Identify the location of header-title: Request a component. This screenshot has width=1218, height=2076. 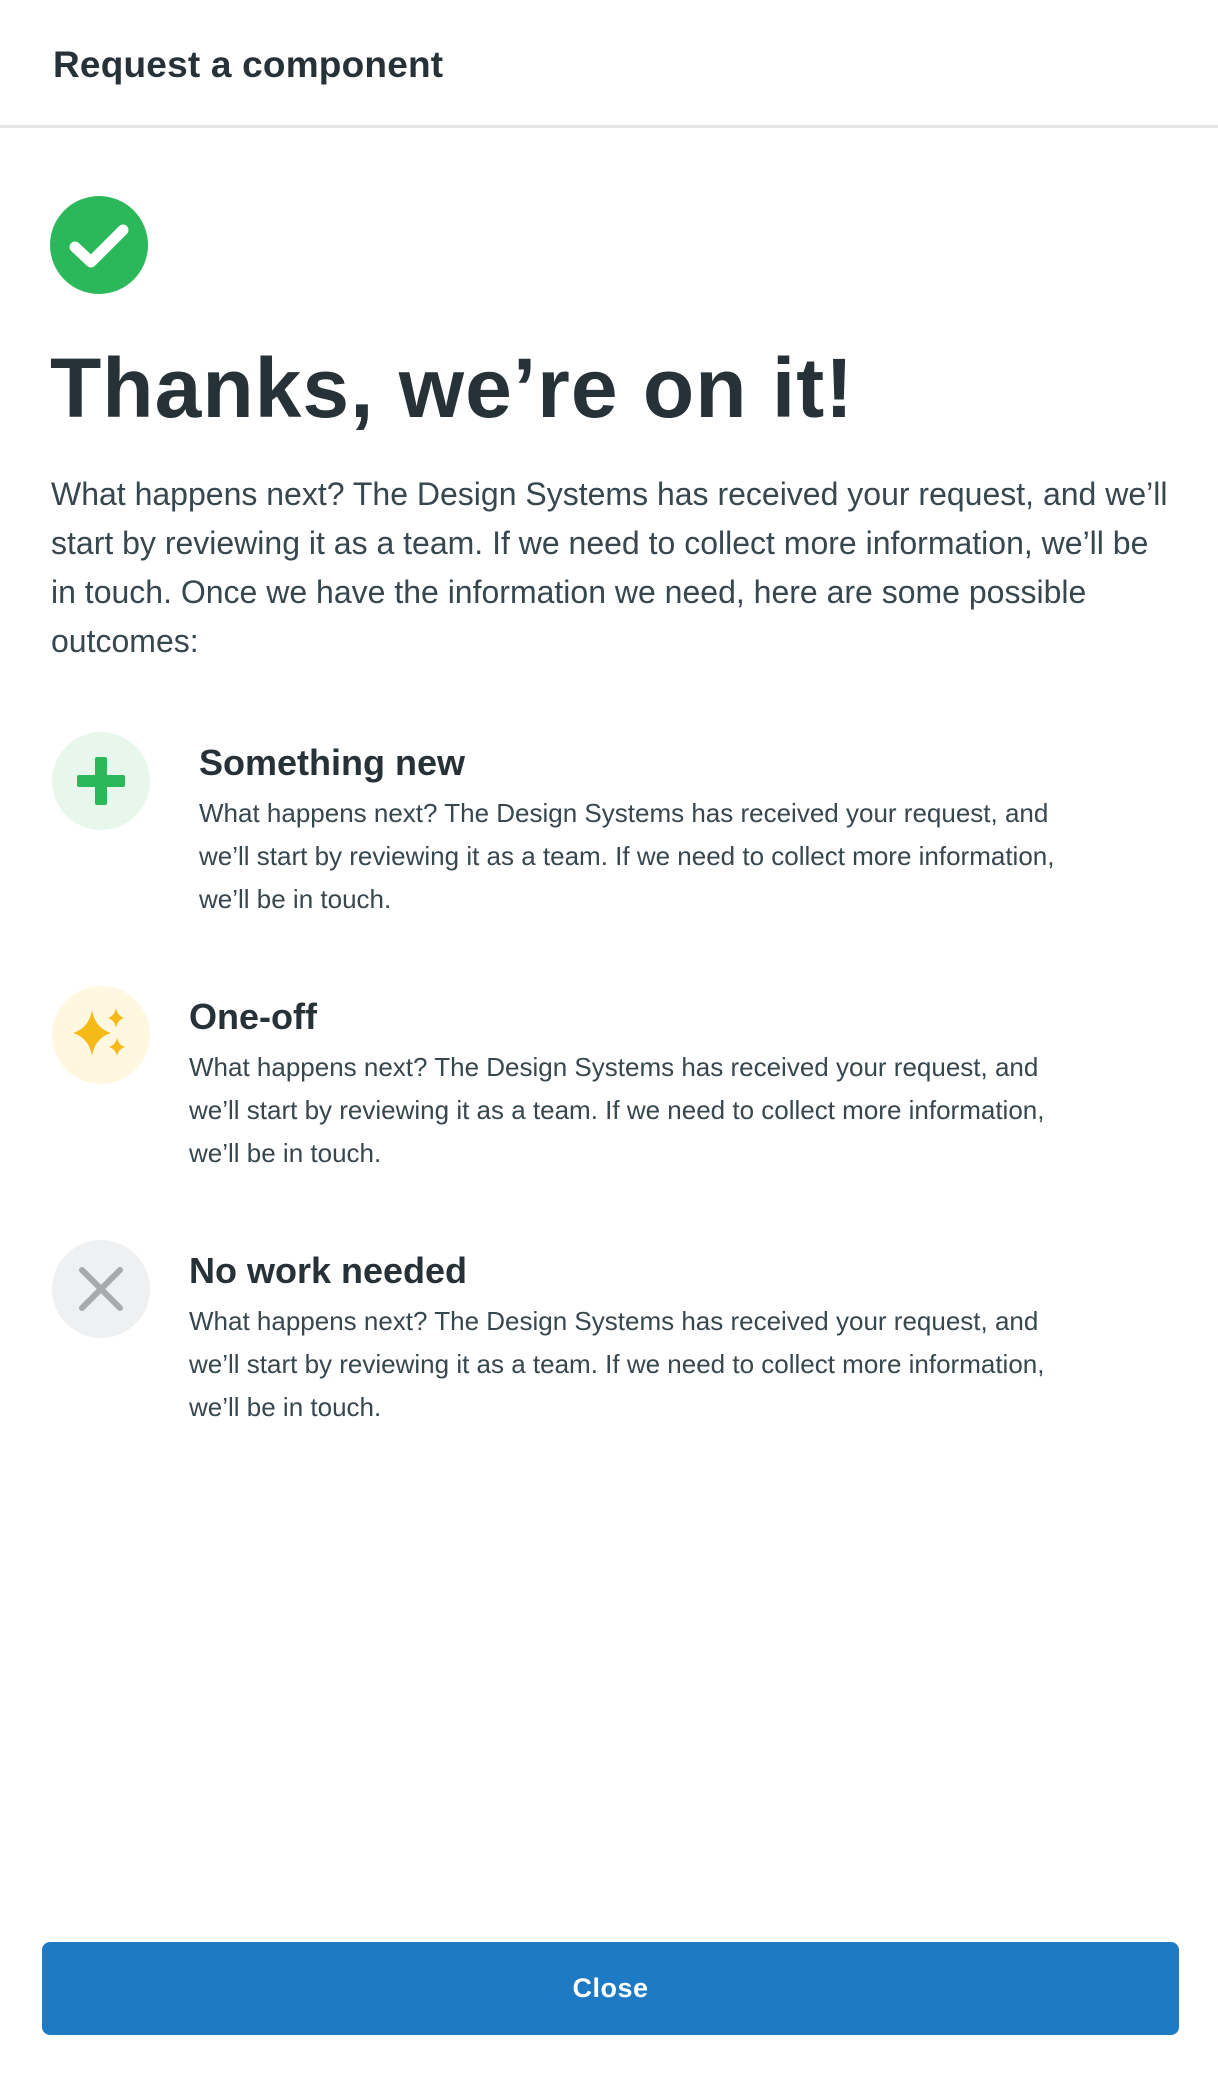
(248, 64).